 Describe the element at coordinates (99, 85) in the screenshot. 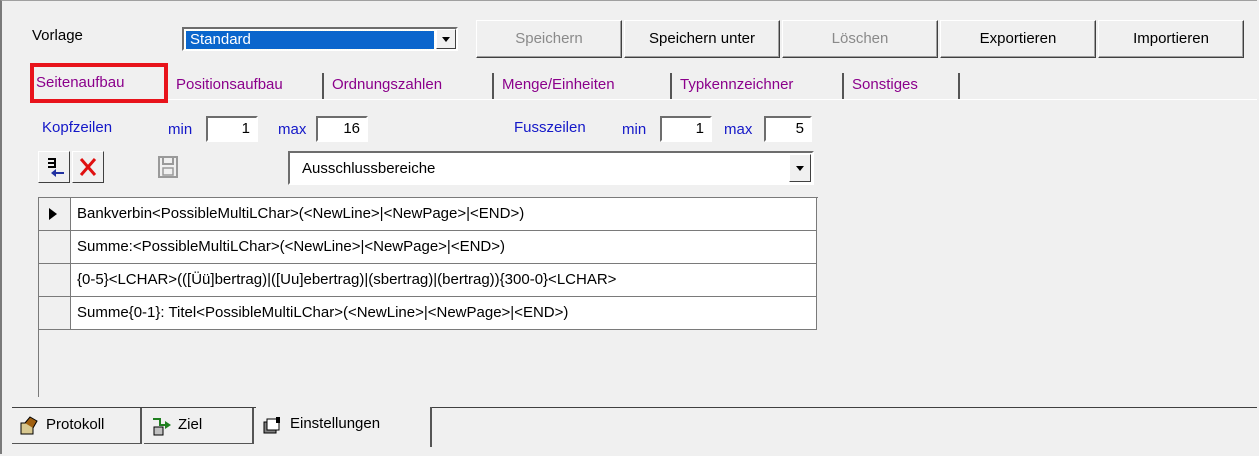

I see `tab-seitenaufbau: Seitenaufbau` at that location.